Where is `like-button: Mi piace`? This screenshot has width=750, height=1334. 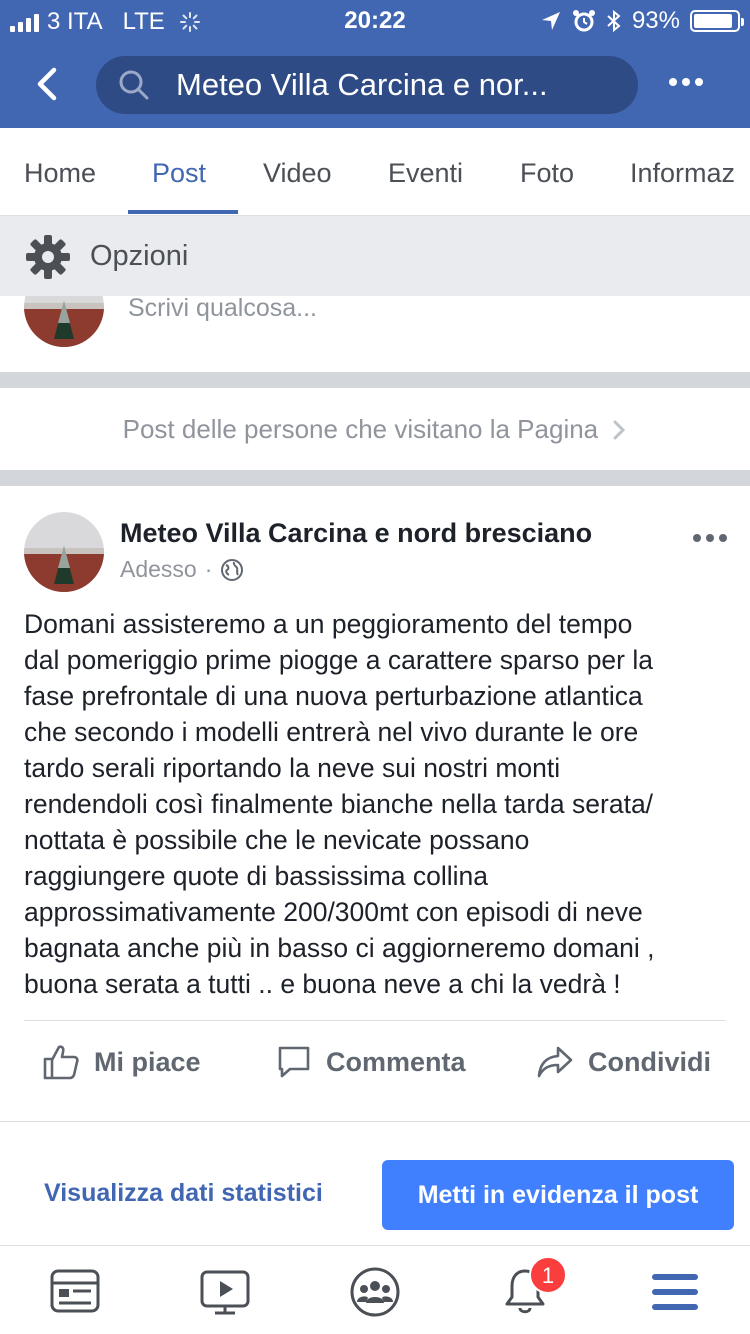
like-button: Mi piace is located at coordinates (121, 1062).